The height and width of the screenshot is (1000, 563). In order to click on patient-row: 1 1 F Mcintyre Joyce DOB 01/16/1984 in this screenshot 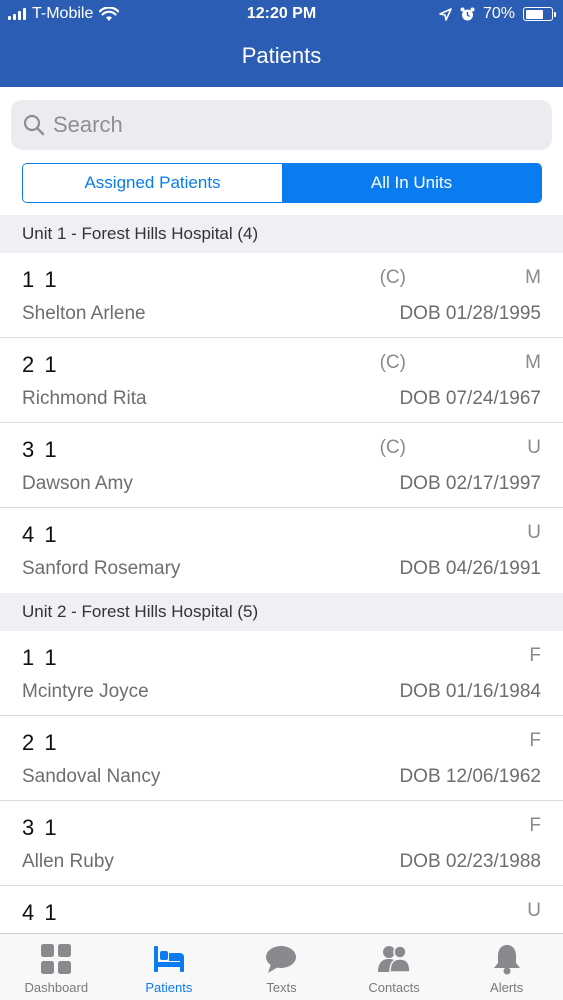, I will do `click(281, 673)`.